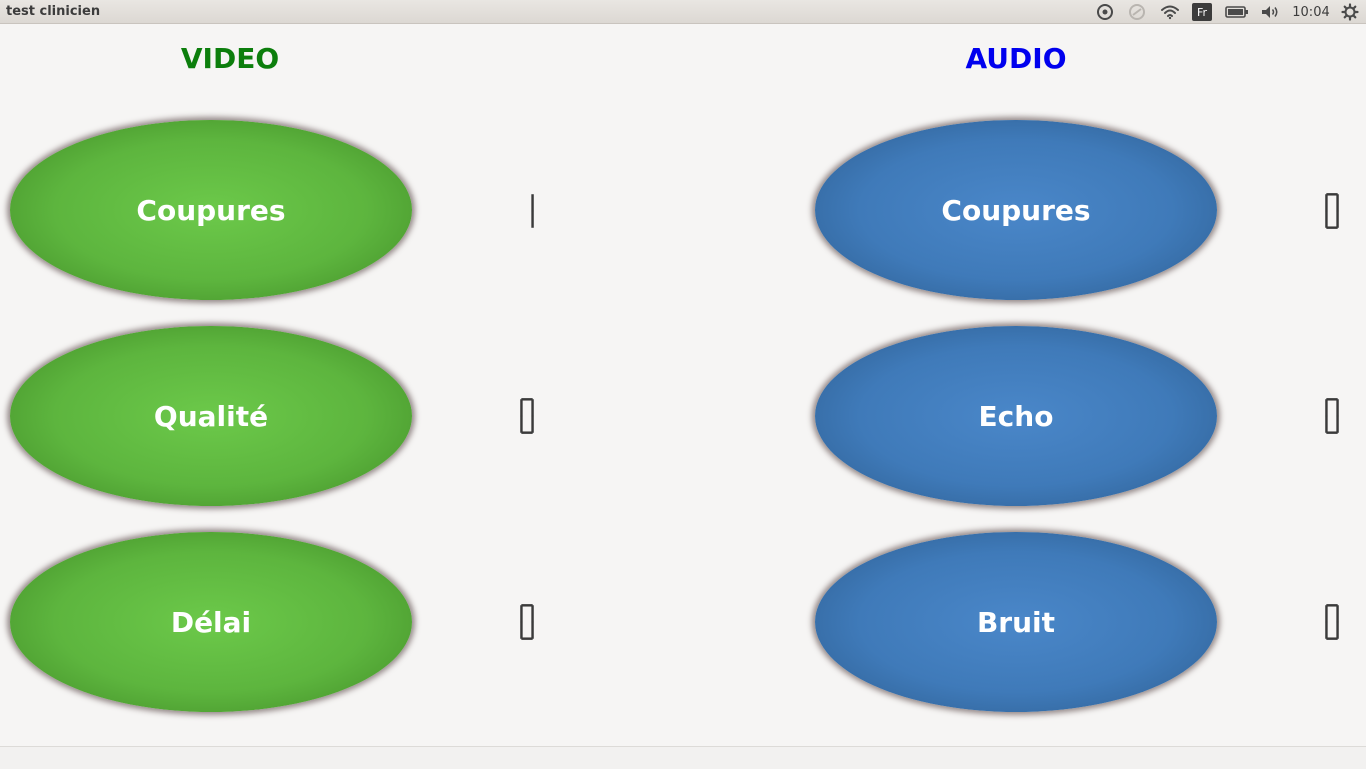  What do you see at coordinates (1170, 12) in the screenshot?
I see `wifi-icon` at bounding box center [1170, 12].